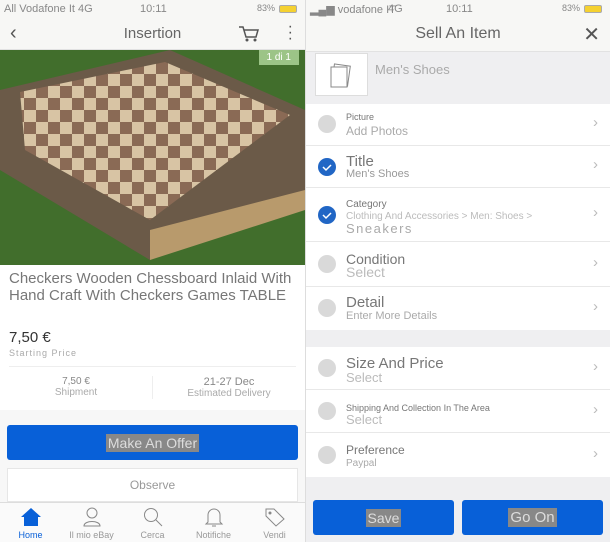 This screenshot has width=610, height=542. What do you see at coordinates (152, 34) in the screenshot?
I see `header: ‹ Insertion · · ·` at bounding box center [152, 34].